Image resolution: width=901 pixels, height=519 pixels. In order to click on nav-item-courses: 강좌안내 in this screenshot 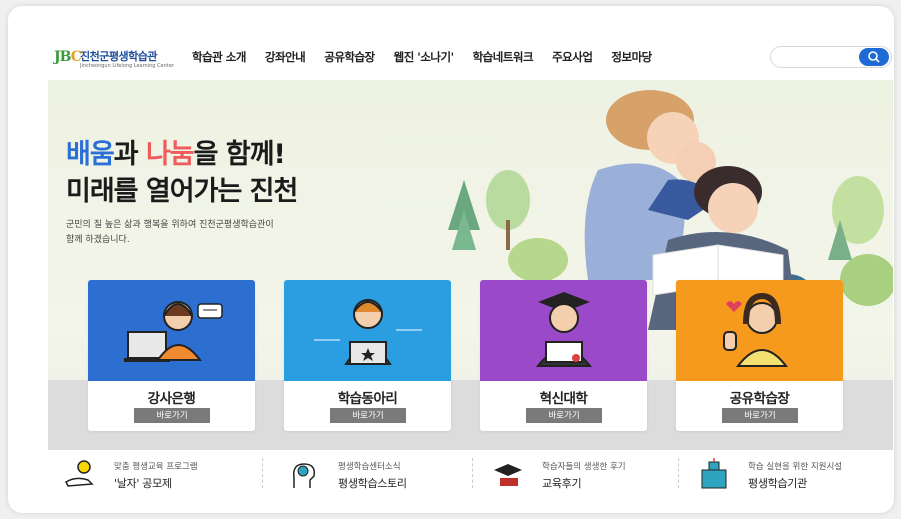, I will do `click(285, 57)`.